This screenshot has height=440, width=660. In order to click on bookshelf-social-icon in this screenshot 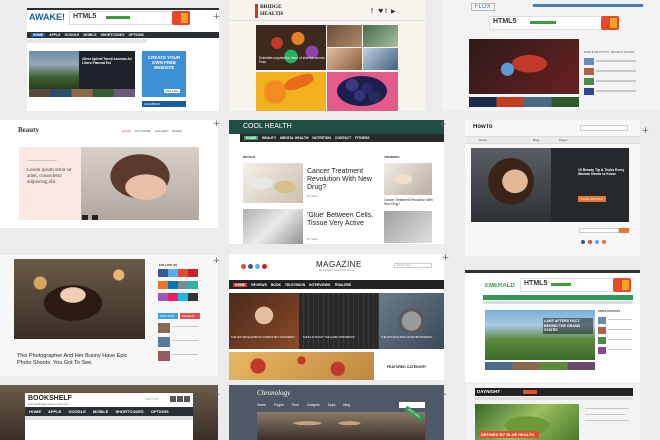, I will do `click(180, 399)`.